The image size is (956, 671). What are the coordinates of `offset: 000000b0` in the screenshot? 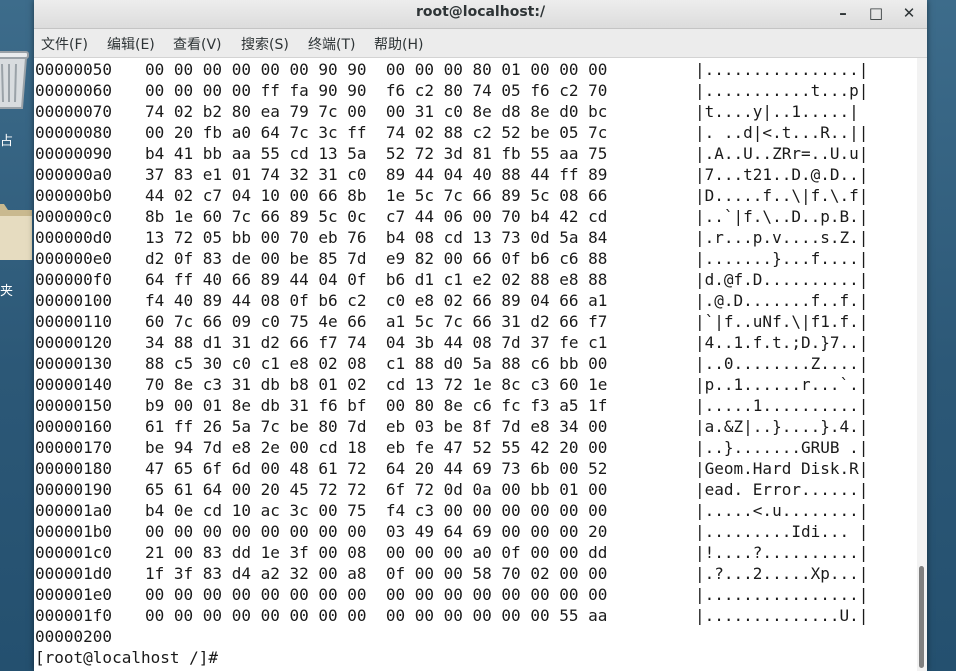 It's located at (74, 195).